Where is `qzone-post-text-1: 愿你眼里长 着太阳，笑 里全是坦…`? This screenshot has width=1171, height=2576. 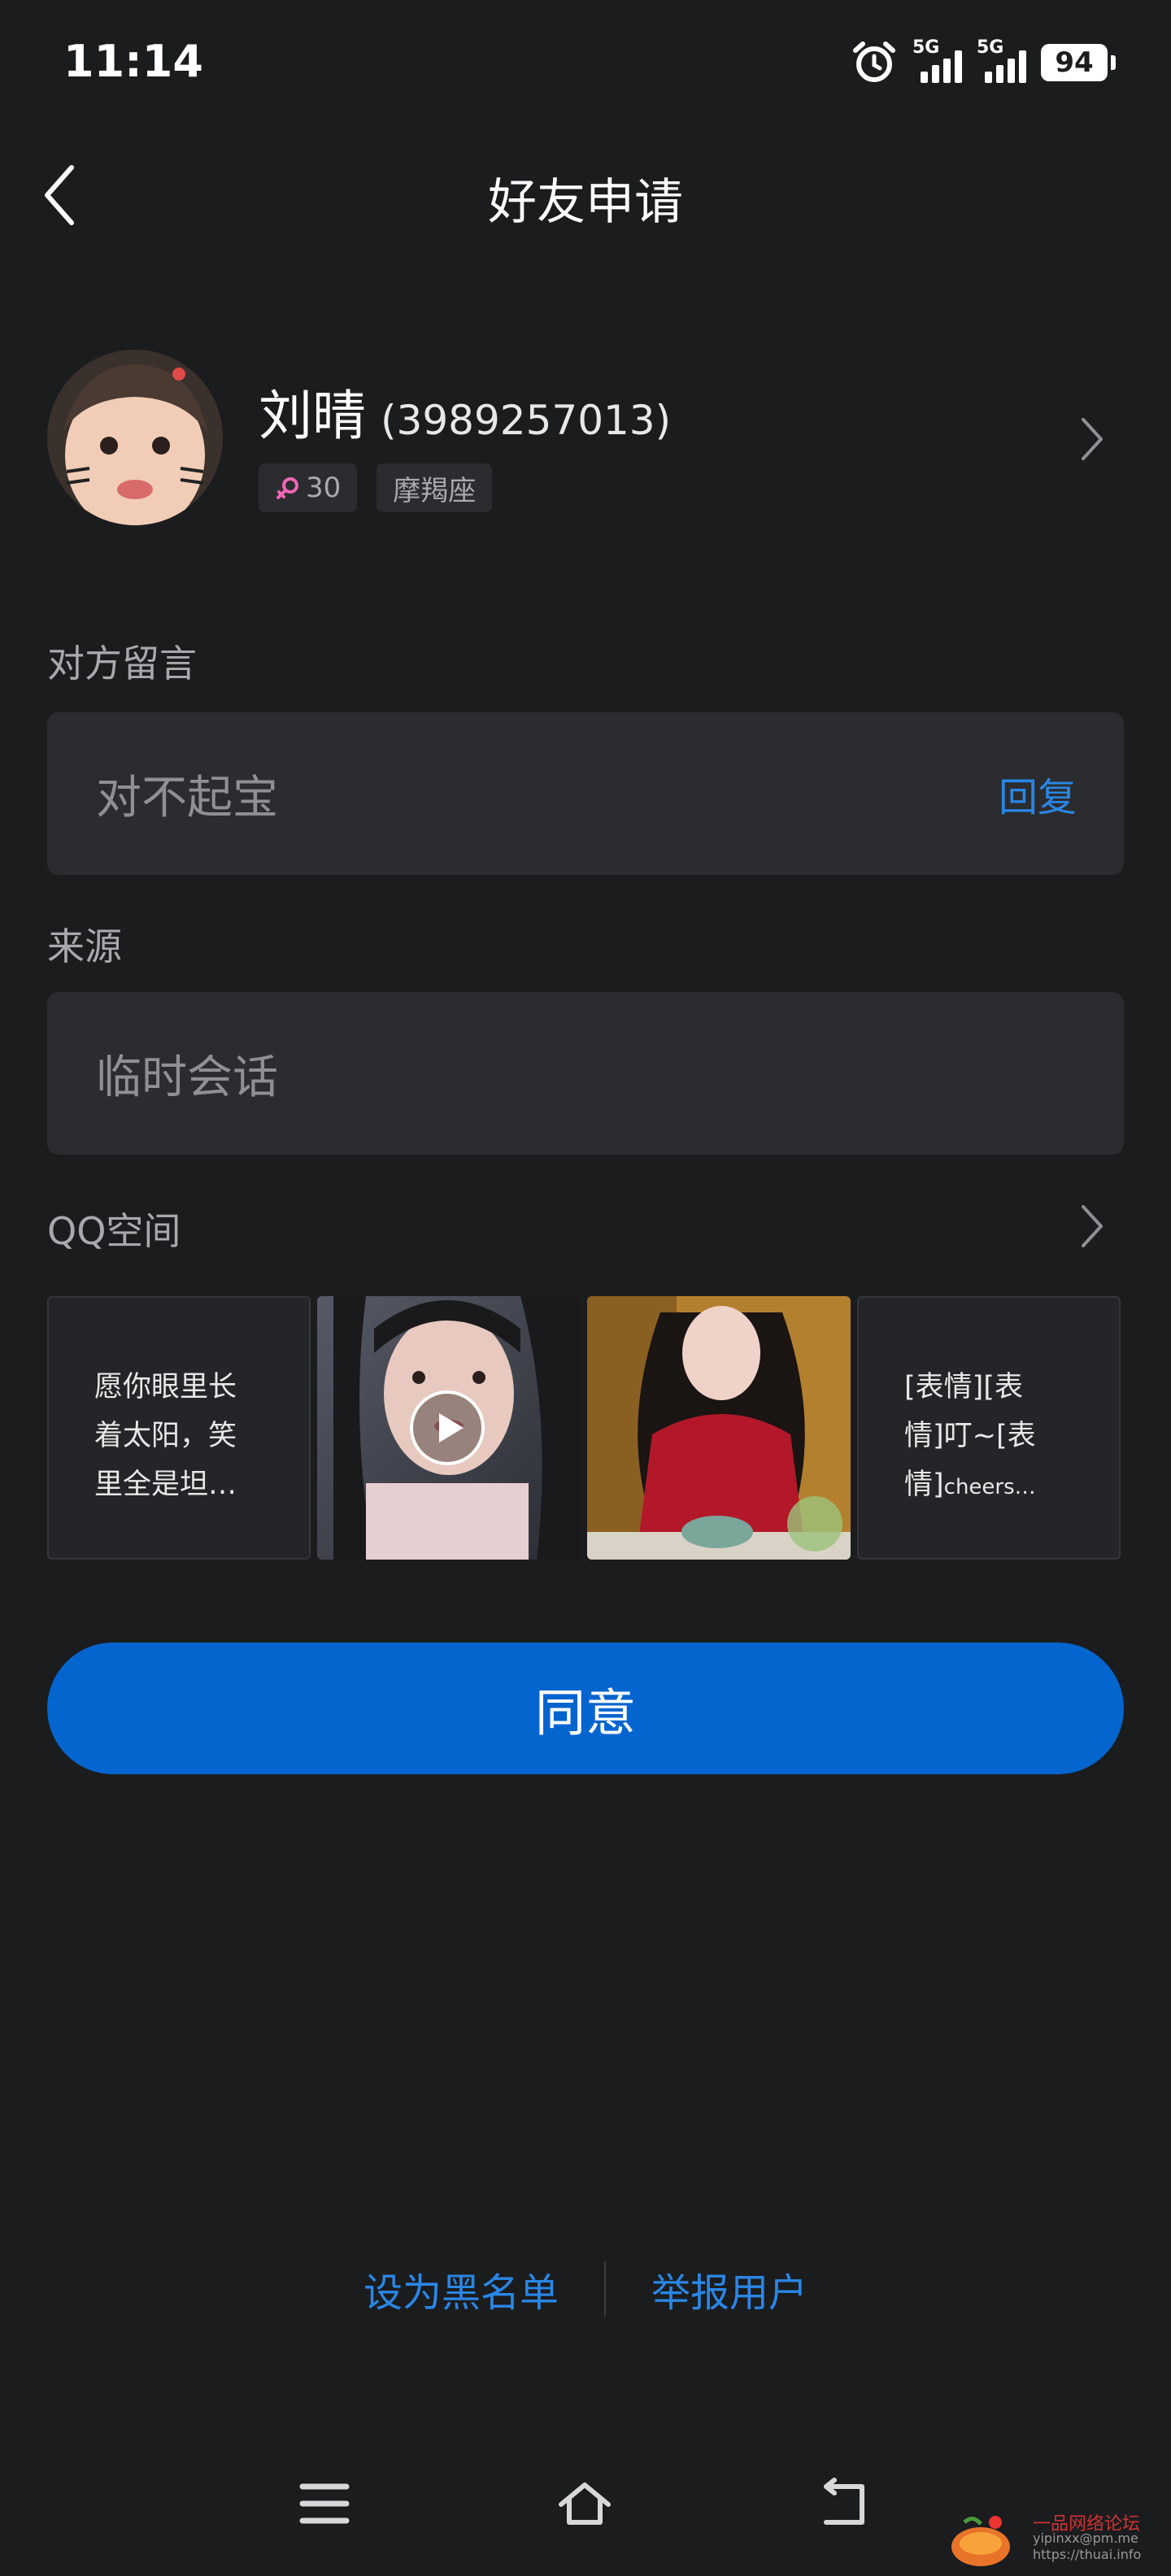
qzone-post-text-1: 愿你眼里长 着太阳，笑 里全是坦… is located at coordinates (179, 1428).